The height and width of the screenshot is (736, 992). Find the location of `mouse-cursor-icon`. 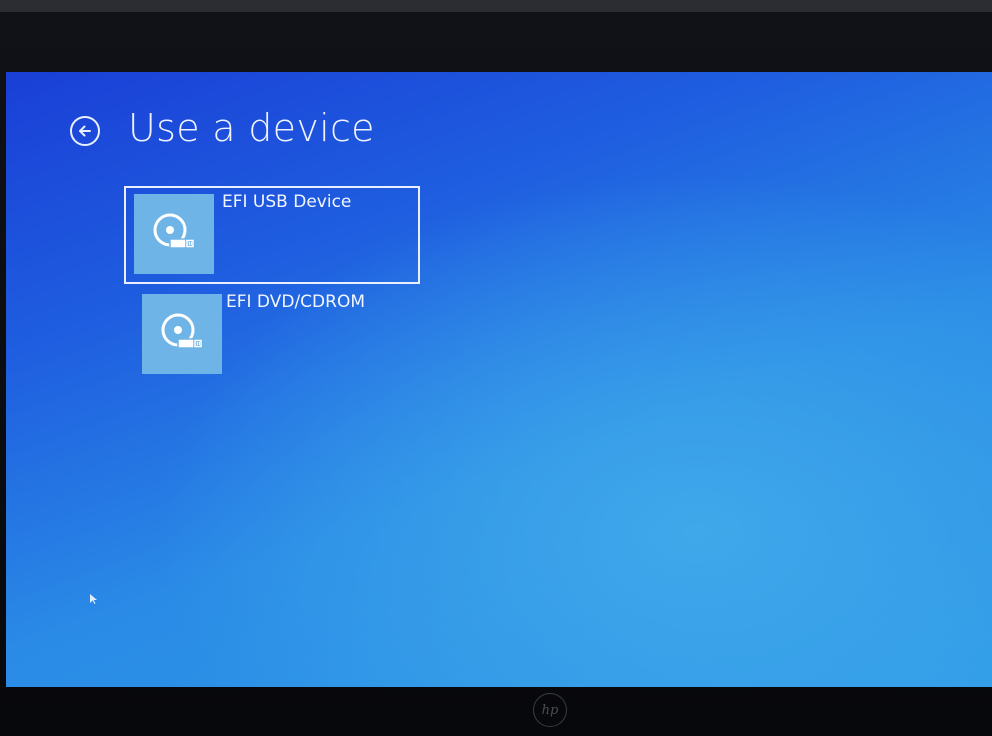

mouse-cursor-icon is located at coordinates (93, 599).